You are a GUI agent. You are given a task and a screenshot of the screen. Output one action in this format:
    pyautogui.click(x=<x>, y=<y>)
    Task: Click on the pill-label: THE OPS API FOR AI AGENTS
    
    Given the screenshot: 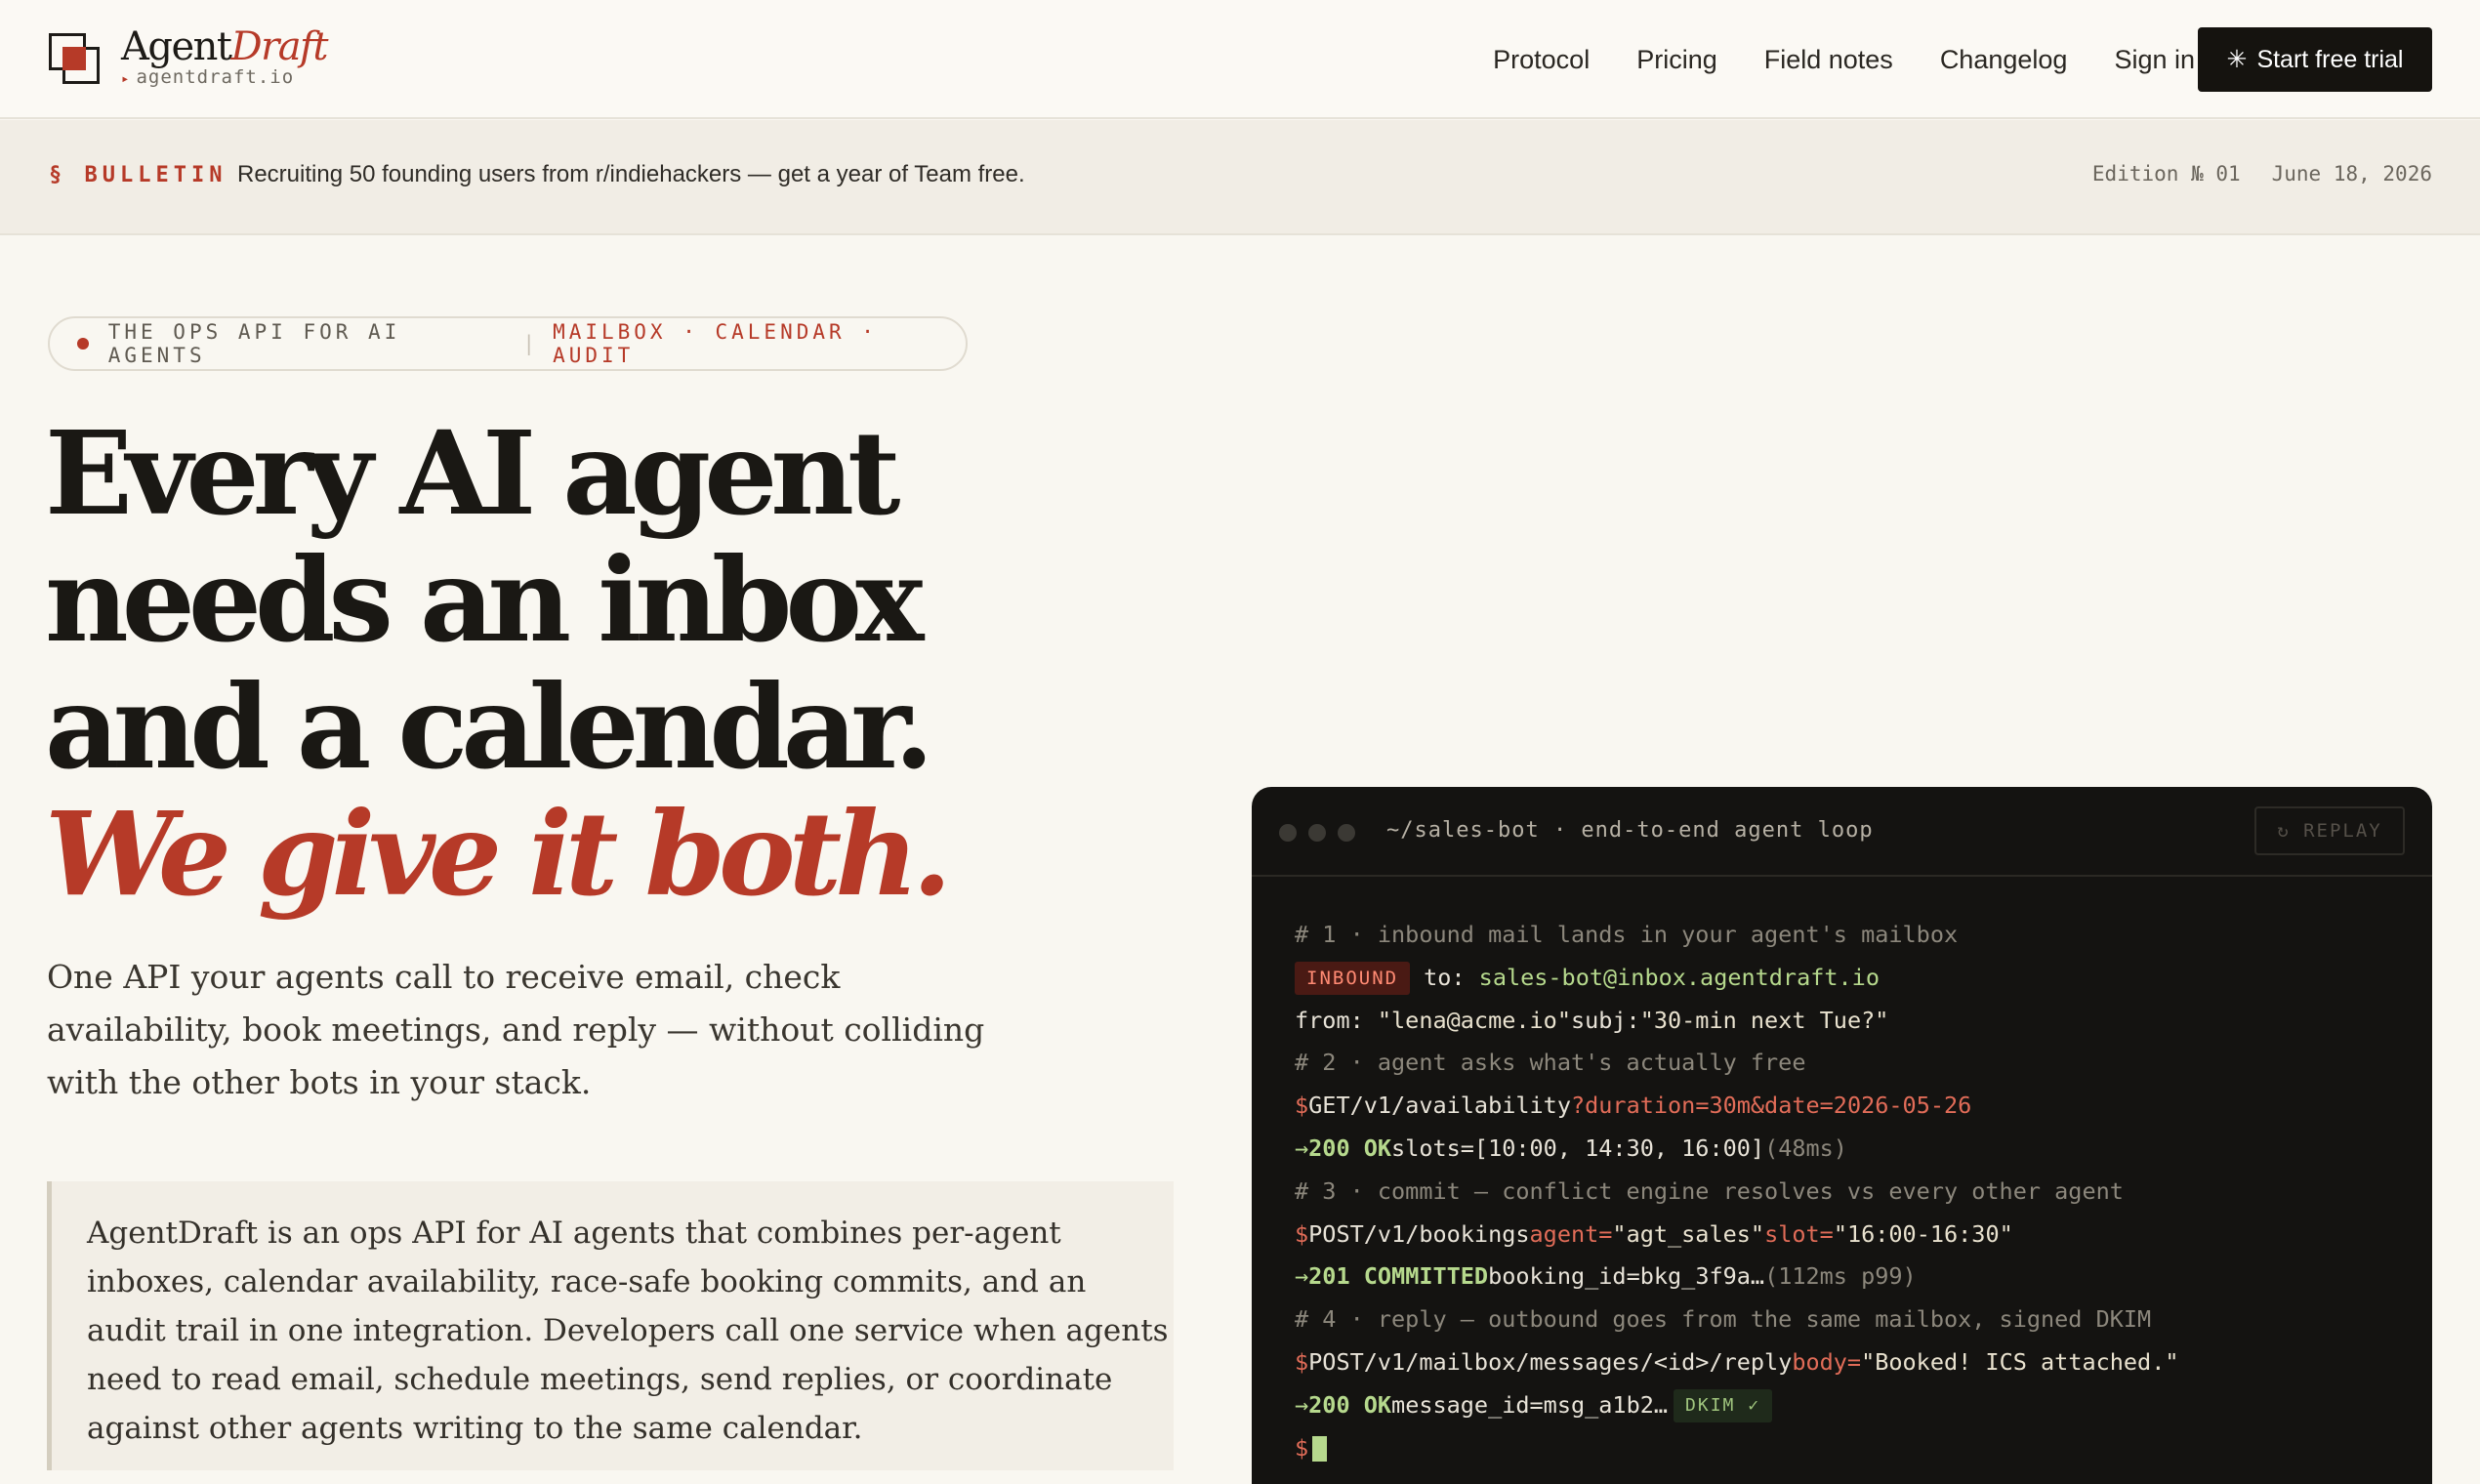 What is the action you would take?
    pyautogui.click(x=254, y=343)
    